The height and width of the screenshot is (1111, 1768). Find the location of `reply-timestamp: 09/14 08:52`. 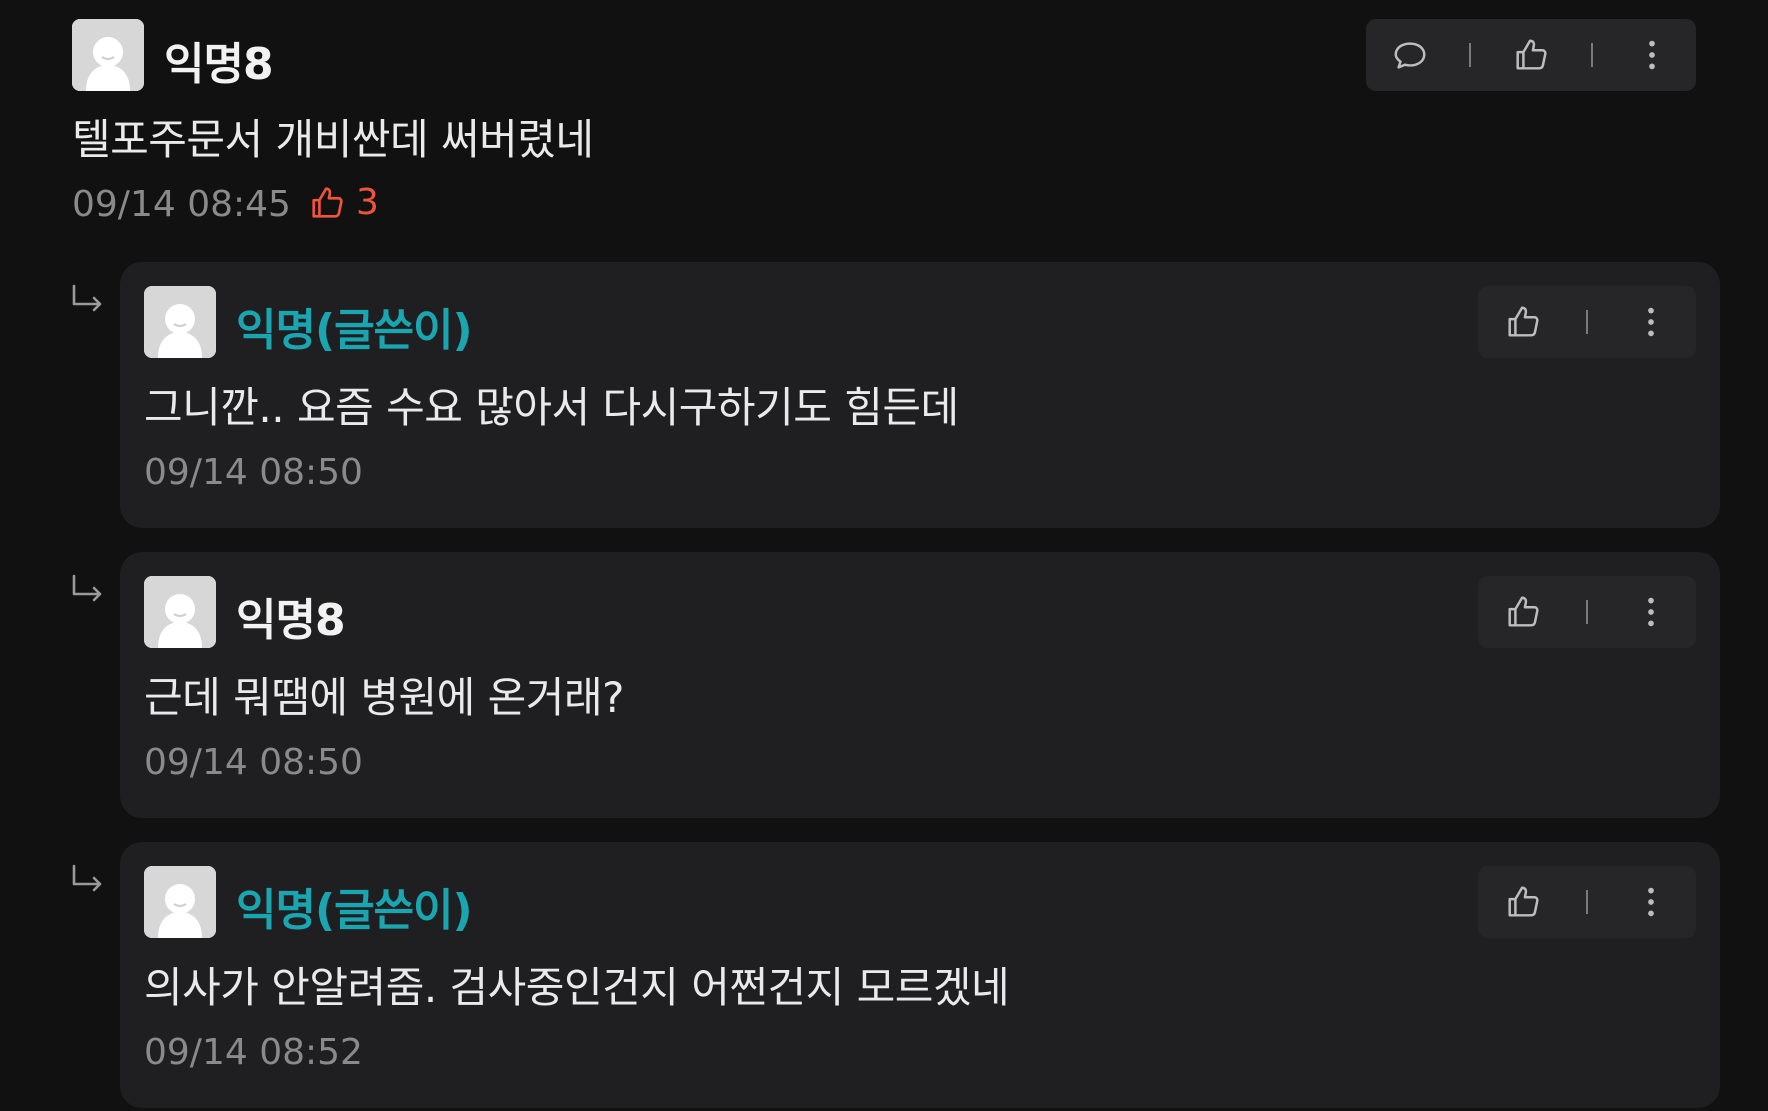

reply-timestamp: 09/14 08:52 is located at coordinates (253, 1052).